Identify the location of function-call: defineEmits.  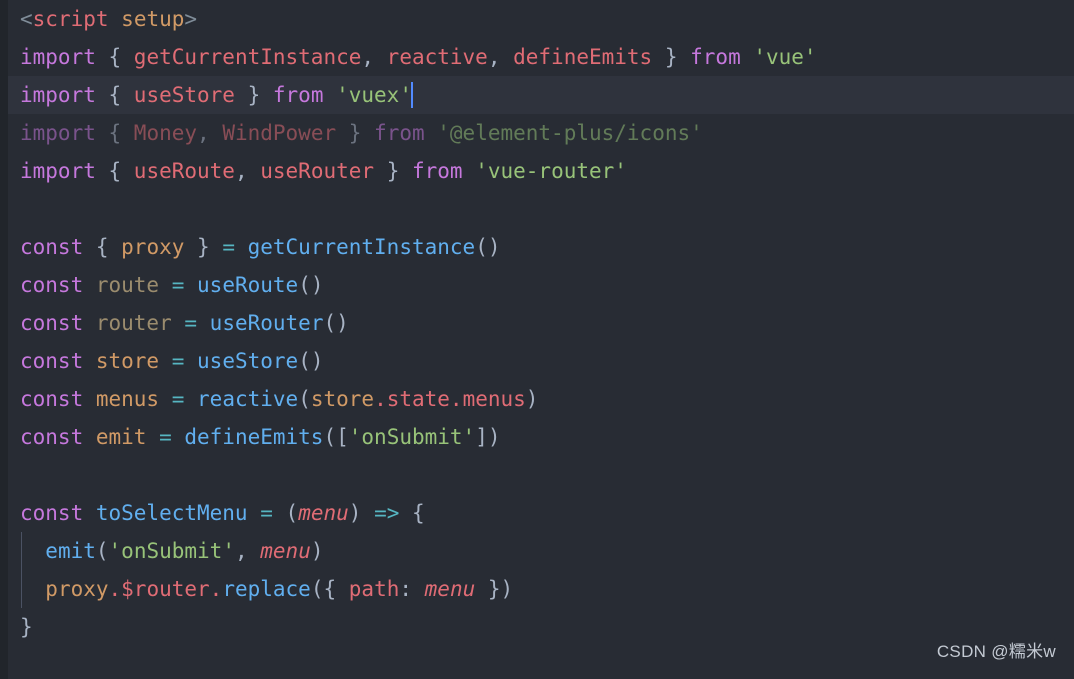
(247, 437).